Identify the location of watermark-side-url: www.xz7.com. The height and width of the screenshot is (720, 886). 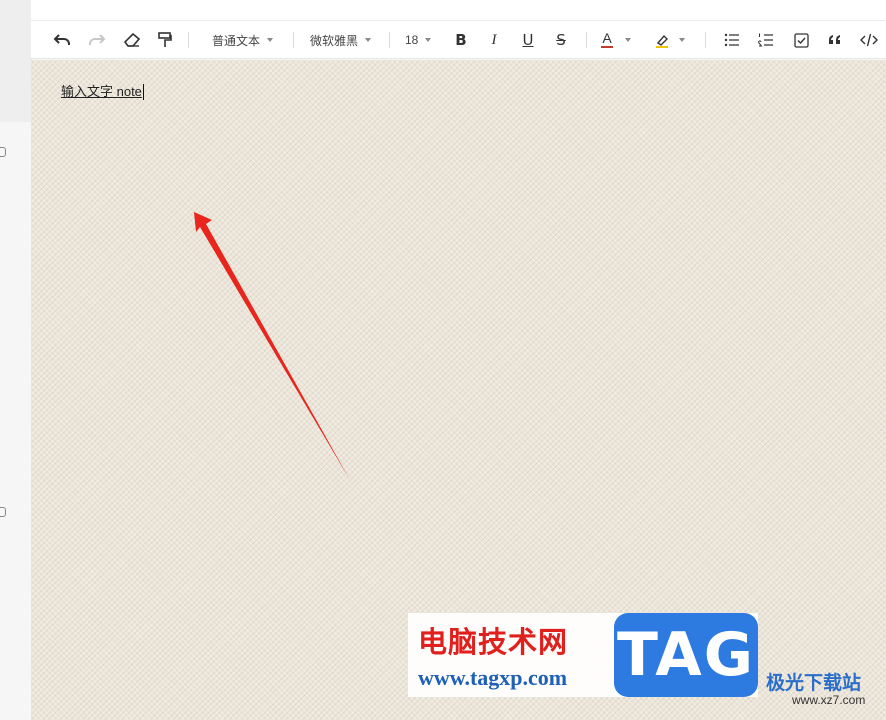
(829, 700).